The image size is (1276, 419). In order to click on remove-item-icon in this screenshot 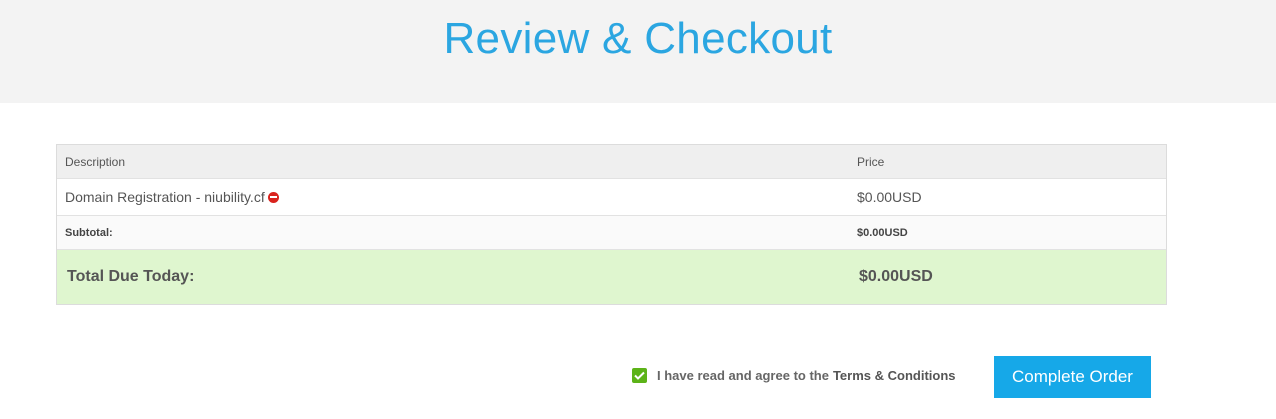, I will do `click(273, 197)`.